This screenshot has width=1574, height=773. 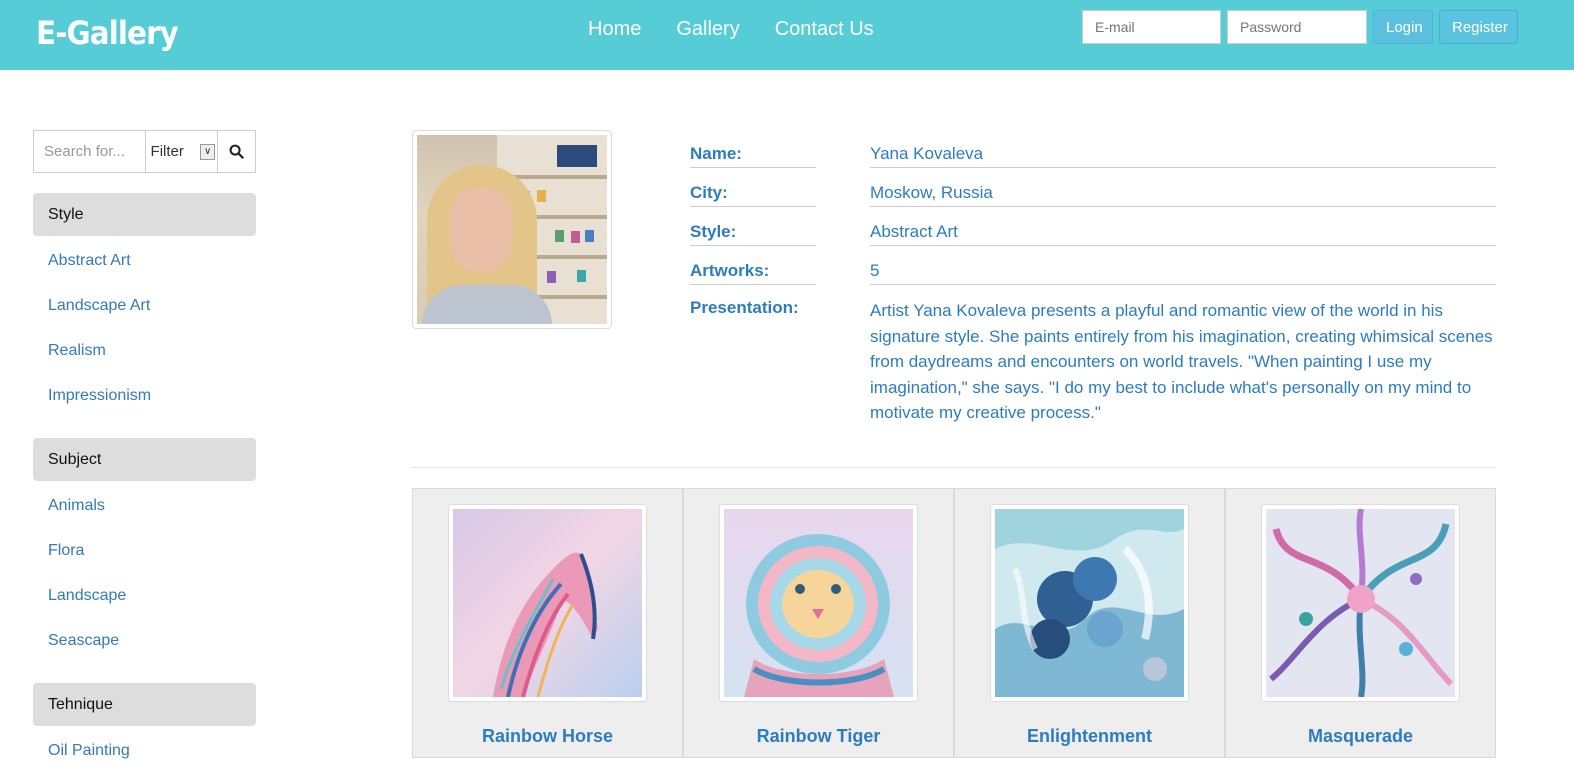 I want to click on email-field, so click(x=1151, y=27).